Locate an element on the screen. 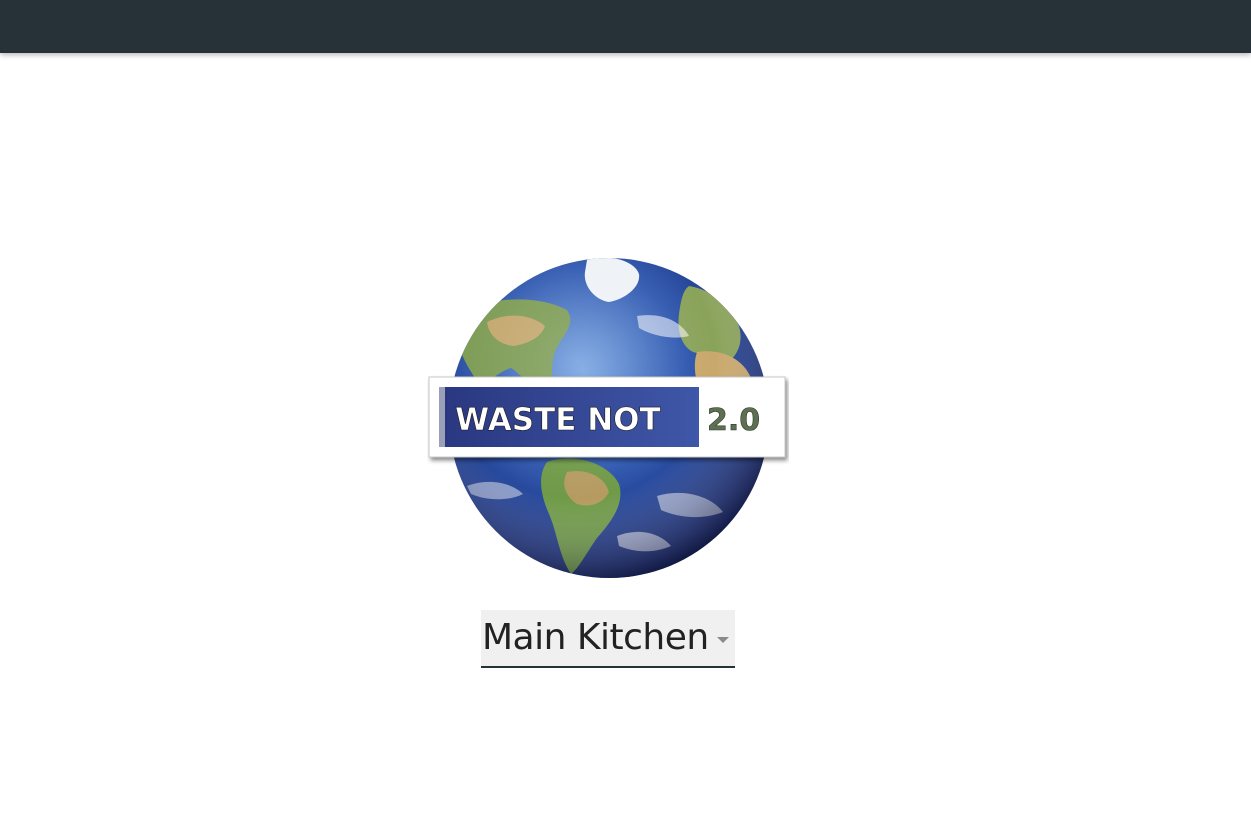 This screenshot has width=1251, height=834. top-app-bar is located at coordinates (625, 26).